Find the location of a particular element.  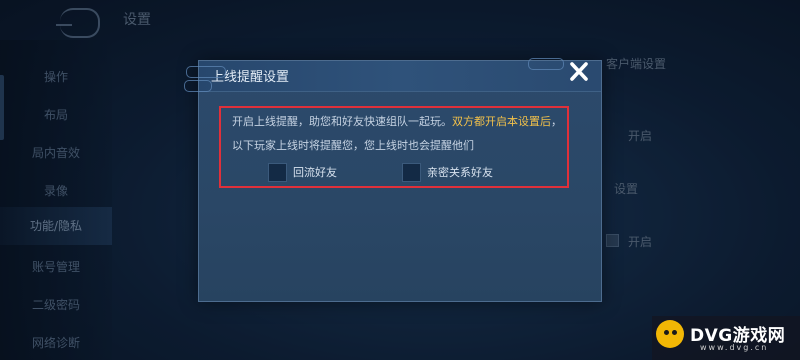

close-x-icon is located at coordinates (579, 71).